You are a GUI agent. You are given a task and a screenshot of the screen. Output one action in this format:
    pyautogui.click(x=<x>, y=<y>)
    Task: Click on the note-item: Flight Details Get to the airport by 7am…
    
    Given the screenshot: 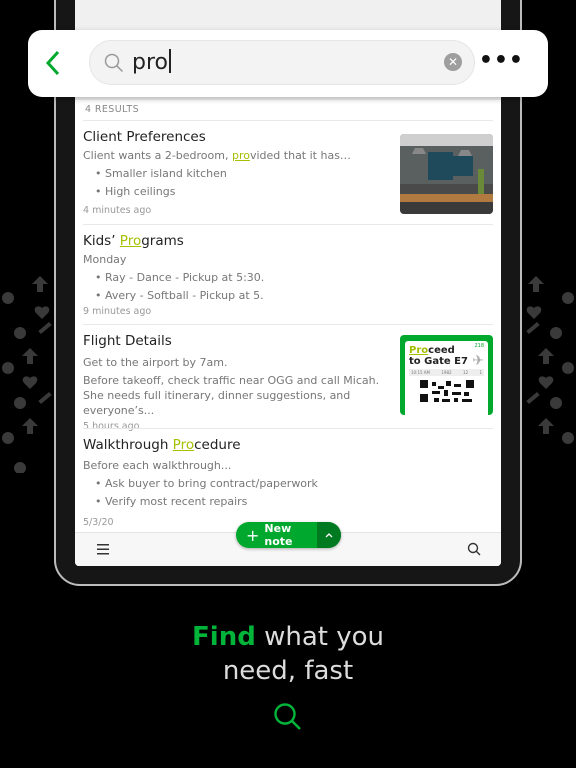 What is the action you would take?
    pyautogui.click(x=288, y=378)
    